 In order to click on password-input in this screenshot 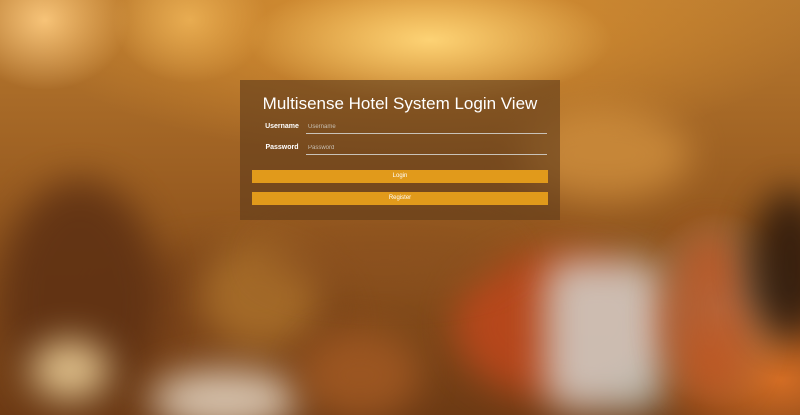, I will do `click(426, 148)`.